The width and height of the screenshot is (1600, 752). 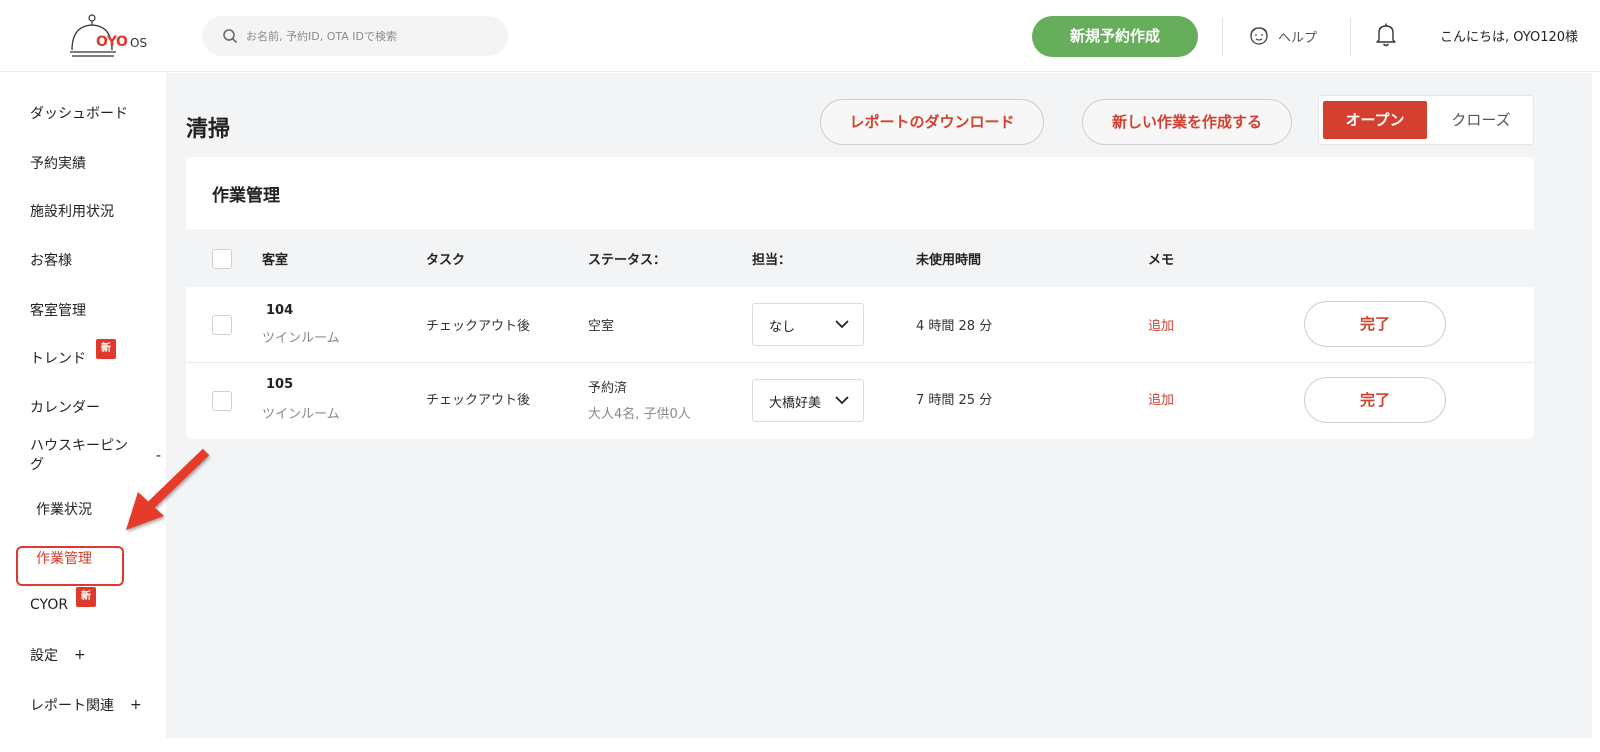 What do you see at coordinates (58, 163) in the screenshot?
I see `sidebar-item-bookings: 予約実績` at bounding box center [58, 163].